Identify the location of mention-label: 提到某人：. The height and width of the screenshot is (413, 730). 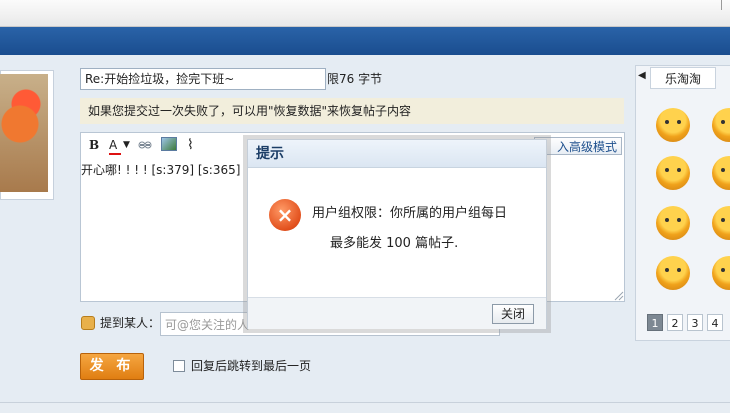
(130, 323).